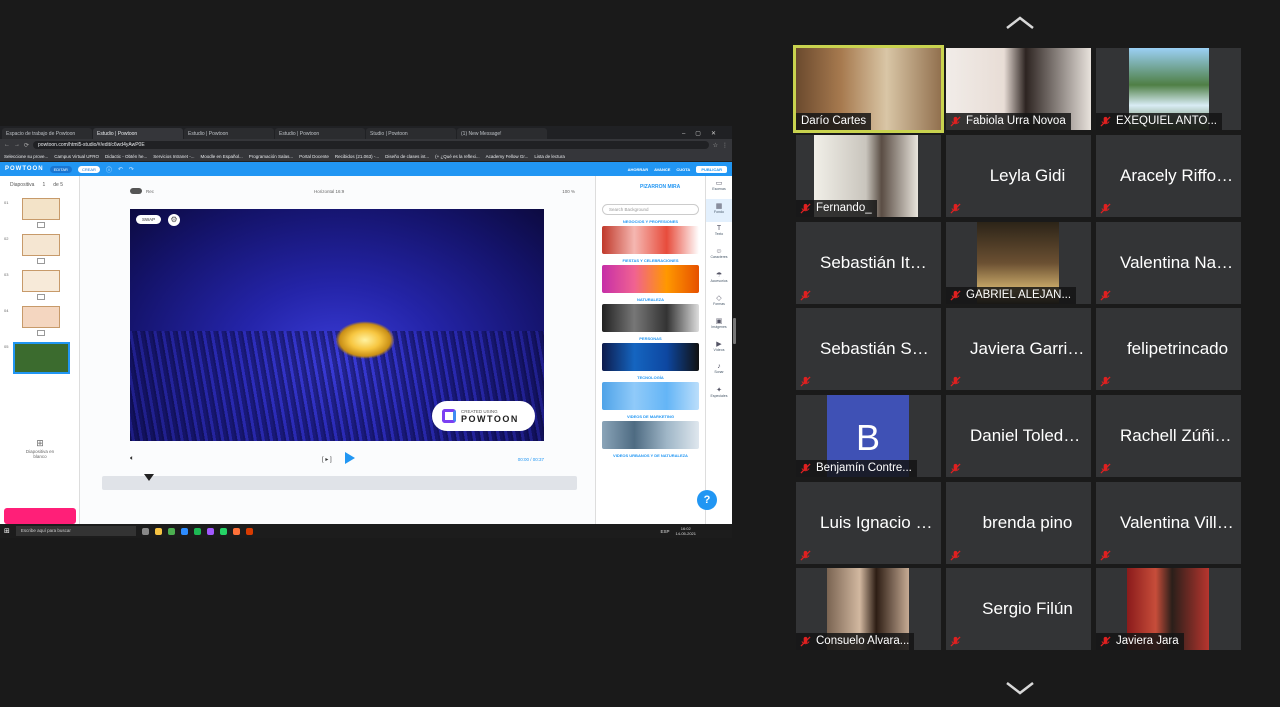  Describe the element at coordinates (17, 145) in the screenshot. I see `forward-icon: →` at that location.